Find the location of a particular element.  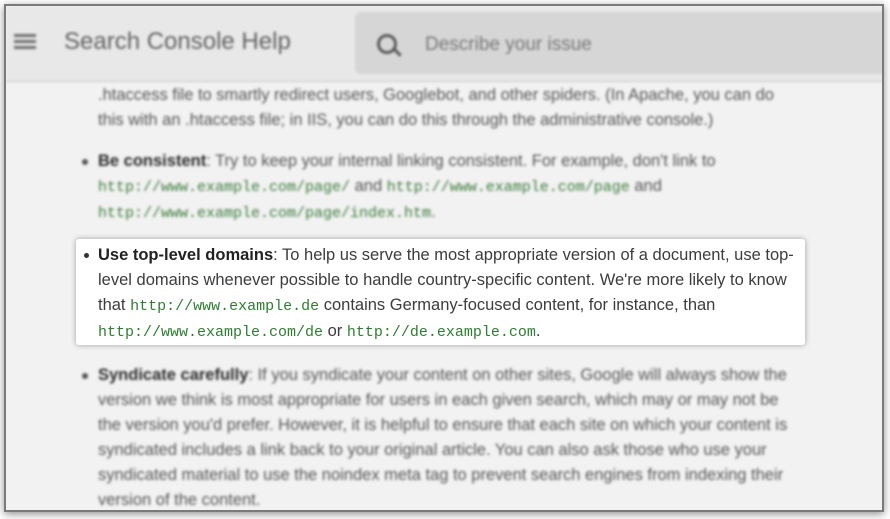

consistent-end: . is located at coordinates (433, 212).